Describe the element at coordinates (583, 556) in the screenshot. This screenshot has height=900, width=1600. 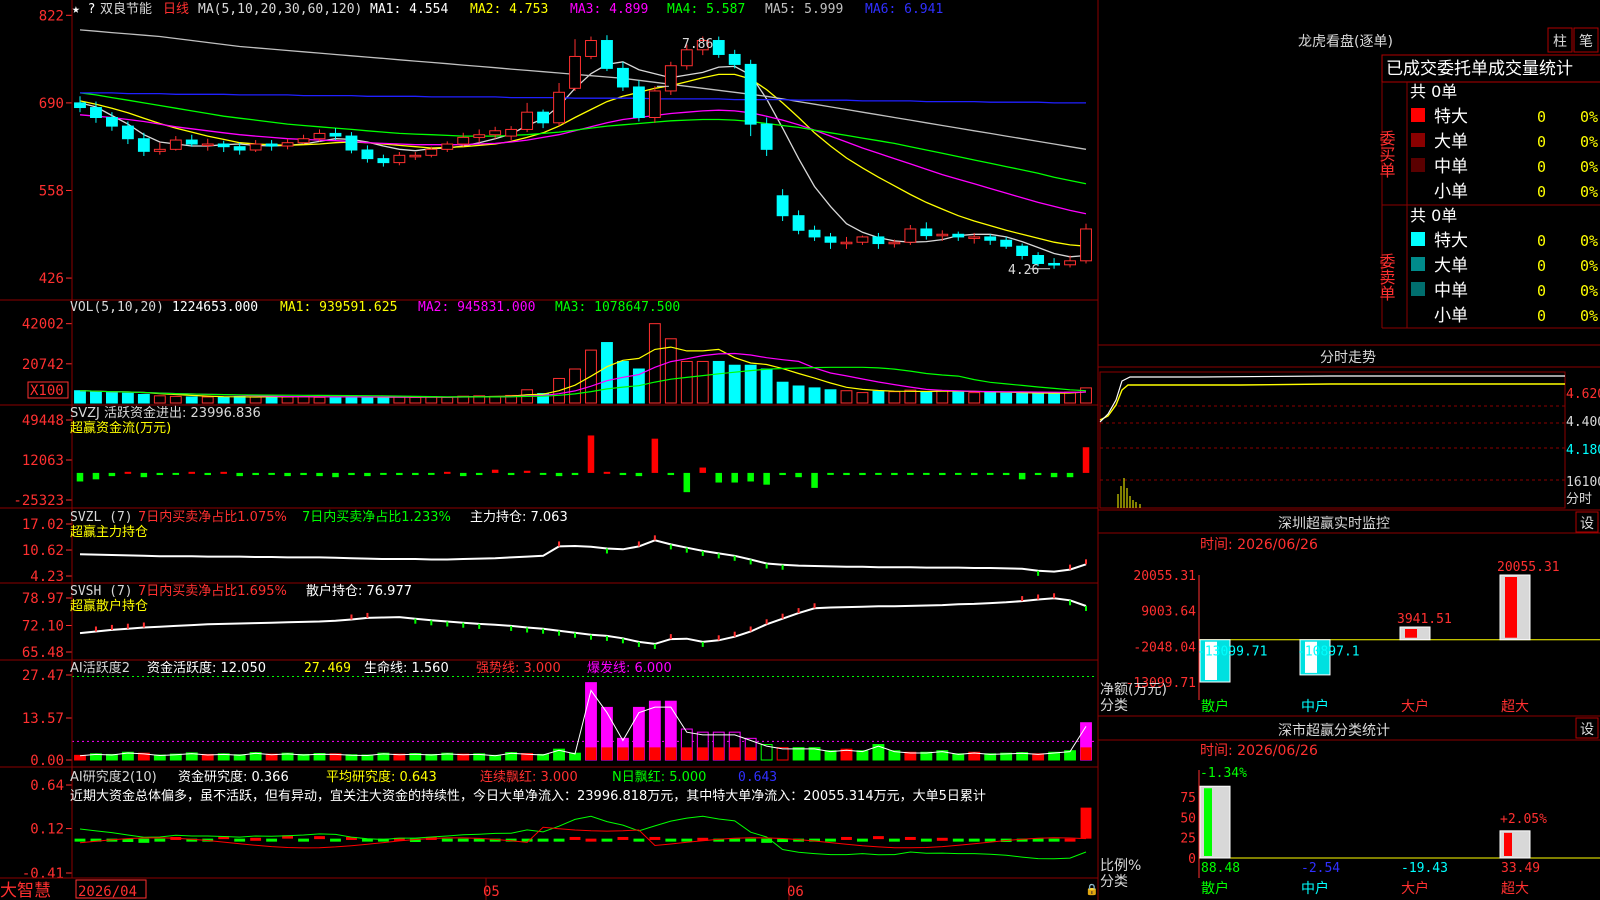
I see `main-position-line` at that location.